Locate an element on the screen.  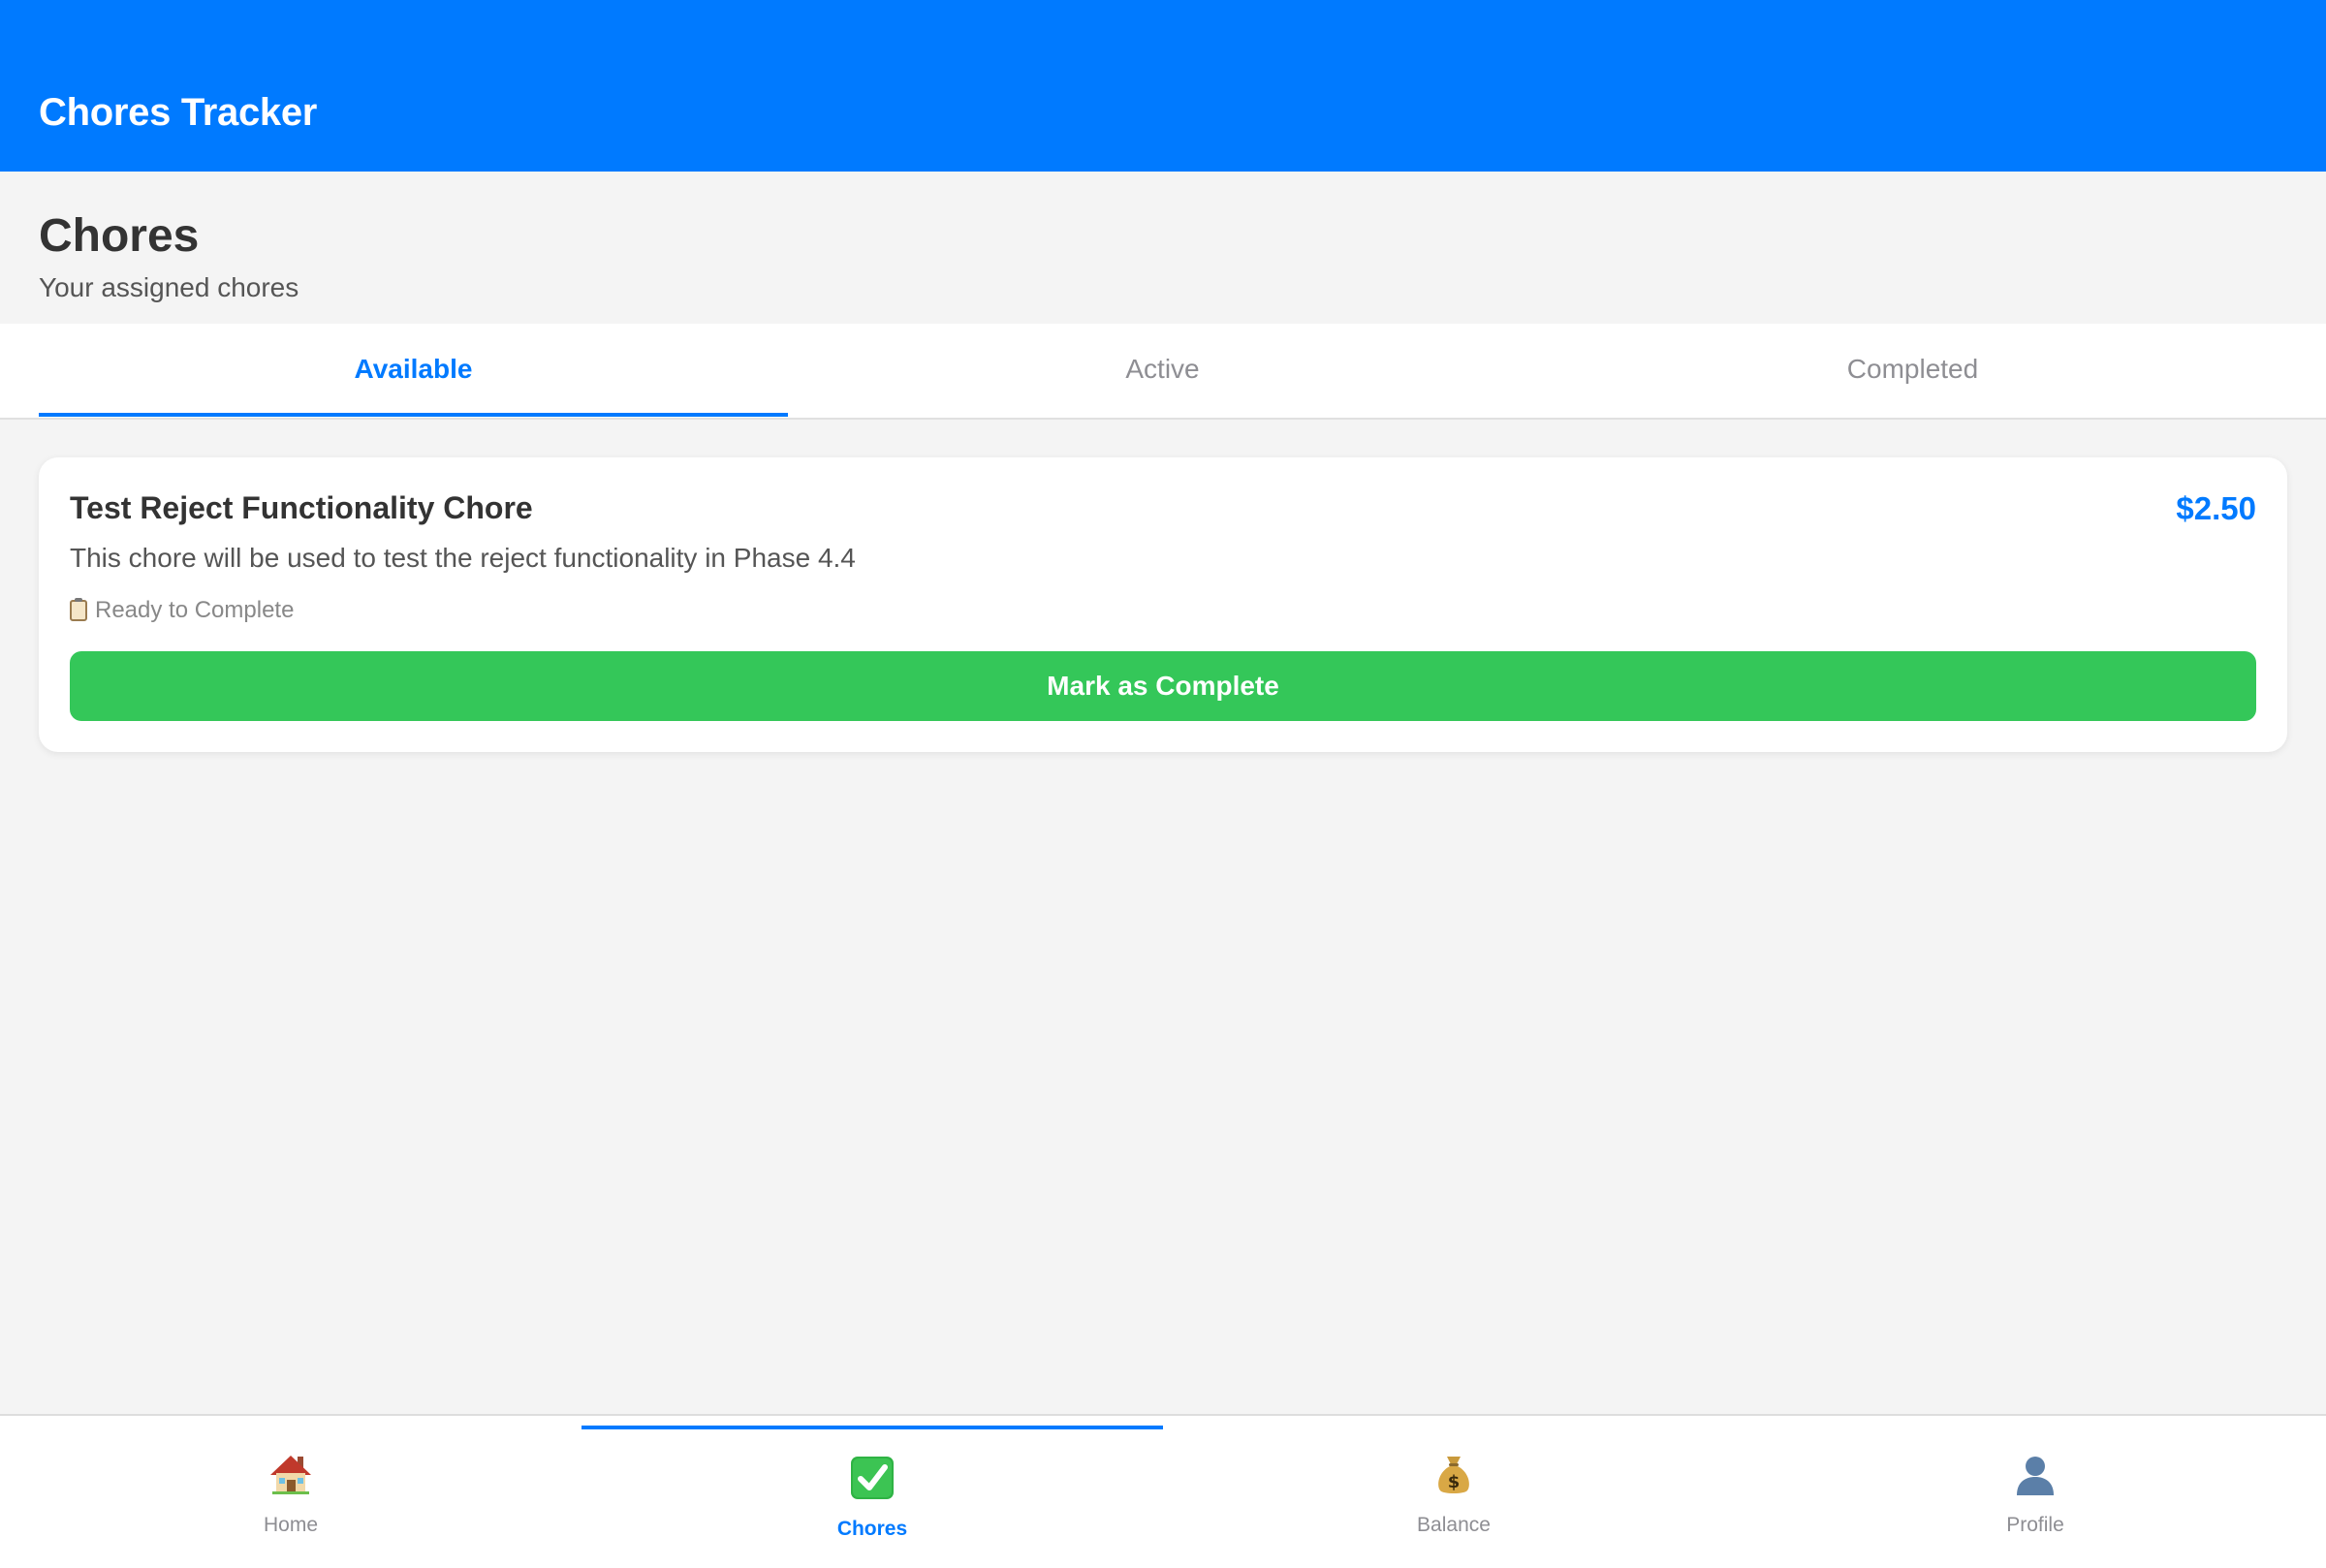
nav-item-chores: Chores is located at coordinates (872, 1492).